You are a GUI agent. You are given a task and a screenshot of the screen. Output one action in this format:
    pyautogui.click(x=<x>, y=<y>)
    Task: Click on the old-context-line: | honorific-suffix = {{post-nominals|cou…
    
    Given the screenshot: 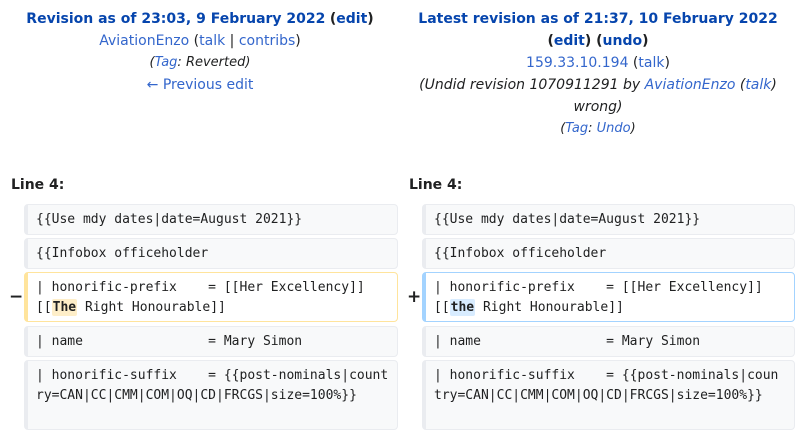 What is the action you would take?
    pyautogui.click(x=211, y=395)
    